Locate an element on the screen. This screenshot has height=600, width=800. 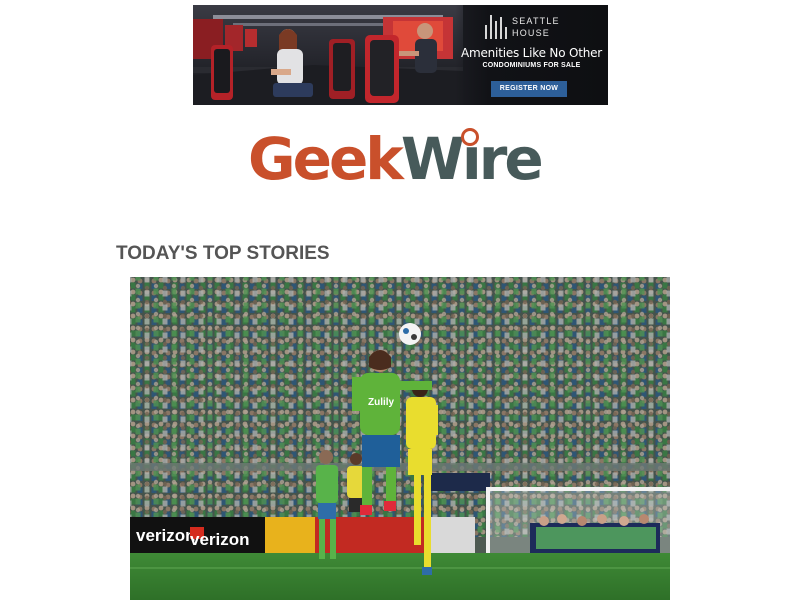
logo-wire-text-re: re is located at coordinates (511, 159).